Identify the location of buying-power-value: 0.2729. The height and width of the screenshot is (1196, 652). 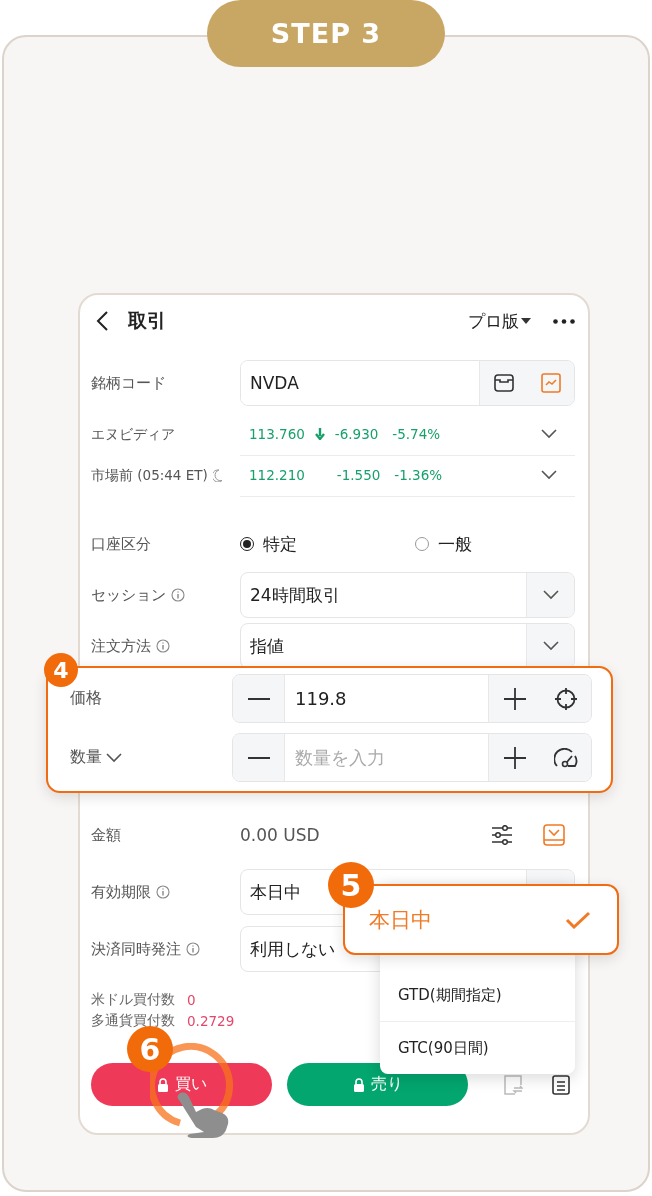
(211, 1020).